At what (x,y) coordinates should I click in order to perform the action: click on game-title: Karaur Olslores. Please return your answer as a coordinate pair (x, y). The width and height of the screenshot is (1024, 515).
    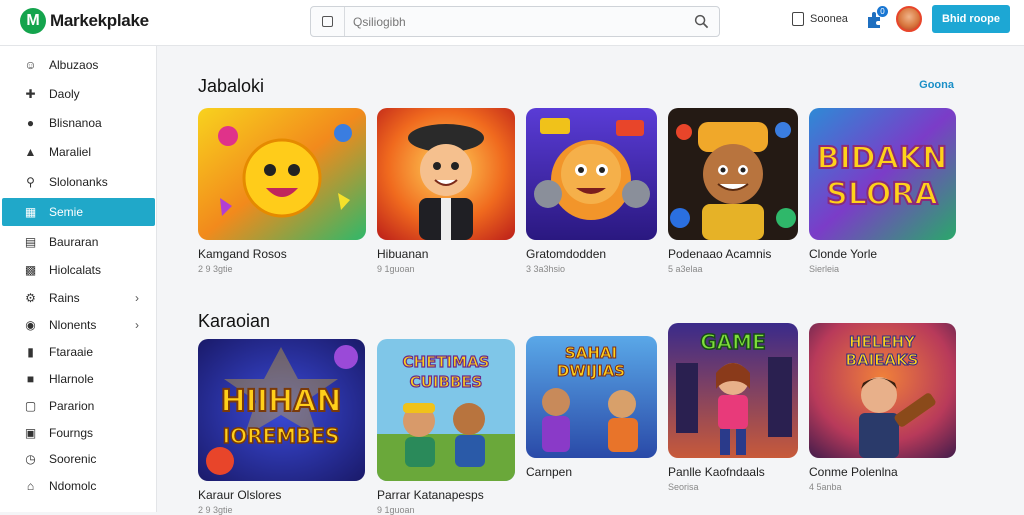
    Looking at the image, I should click on (240, 495).